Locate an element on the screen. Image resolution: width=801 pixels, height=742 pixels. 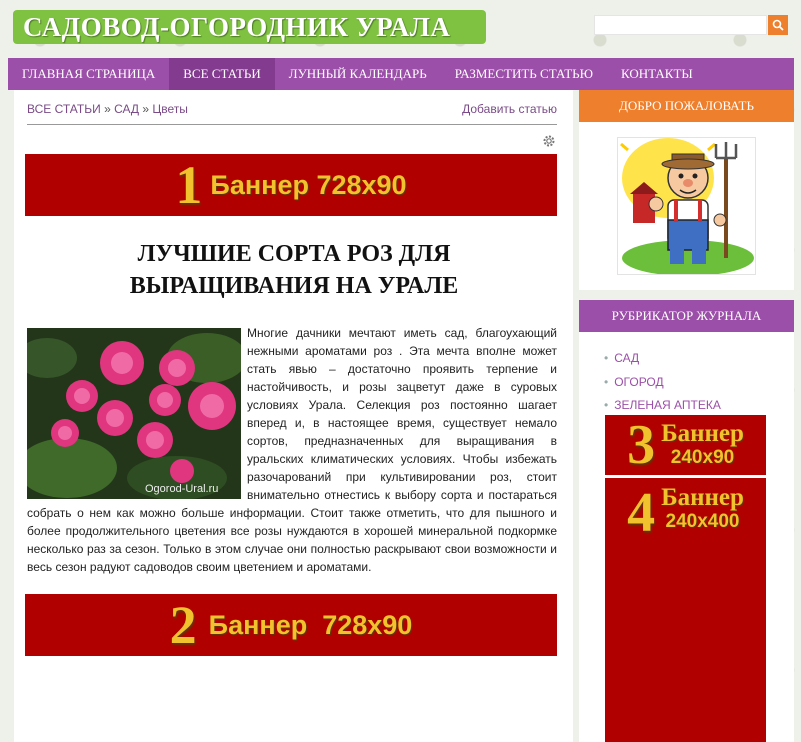
nav-item-all-articles: ВСЕ СТАТЬИ is located at coordinates (222, 74).